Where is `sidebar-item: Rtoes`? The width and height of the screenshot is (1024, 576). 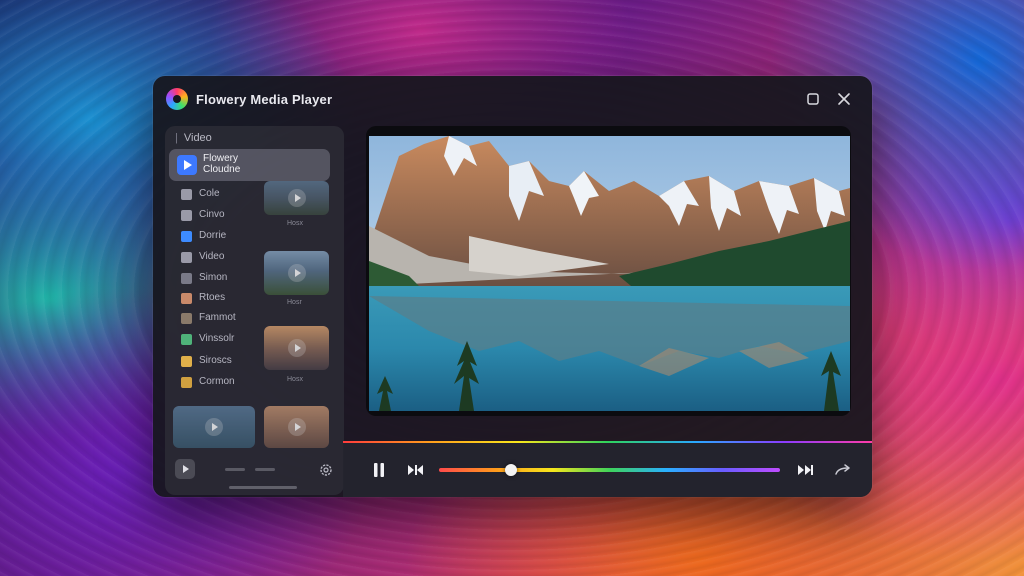
sidebar-item: Rtoes is located at coordinates (226, 298).